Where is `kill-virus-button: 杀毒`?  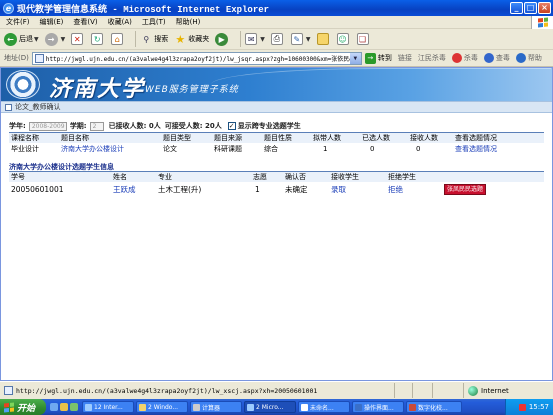
kill-virus-button: 杀毒 is located at coordinates (464, 58).